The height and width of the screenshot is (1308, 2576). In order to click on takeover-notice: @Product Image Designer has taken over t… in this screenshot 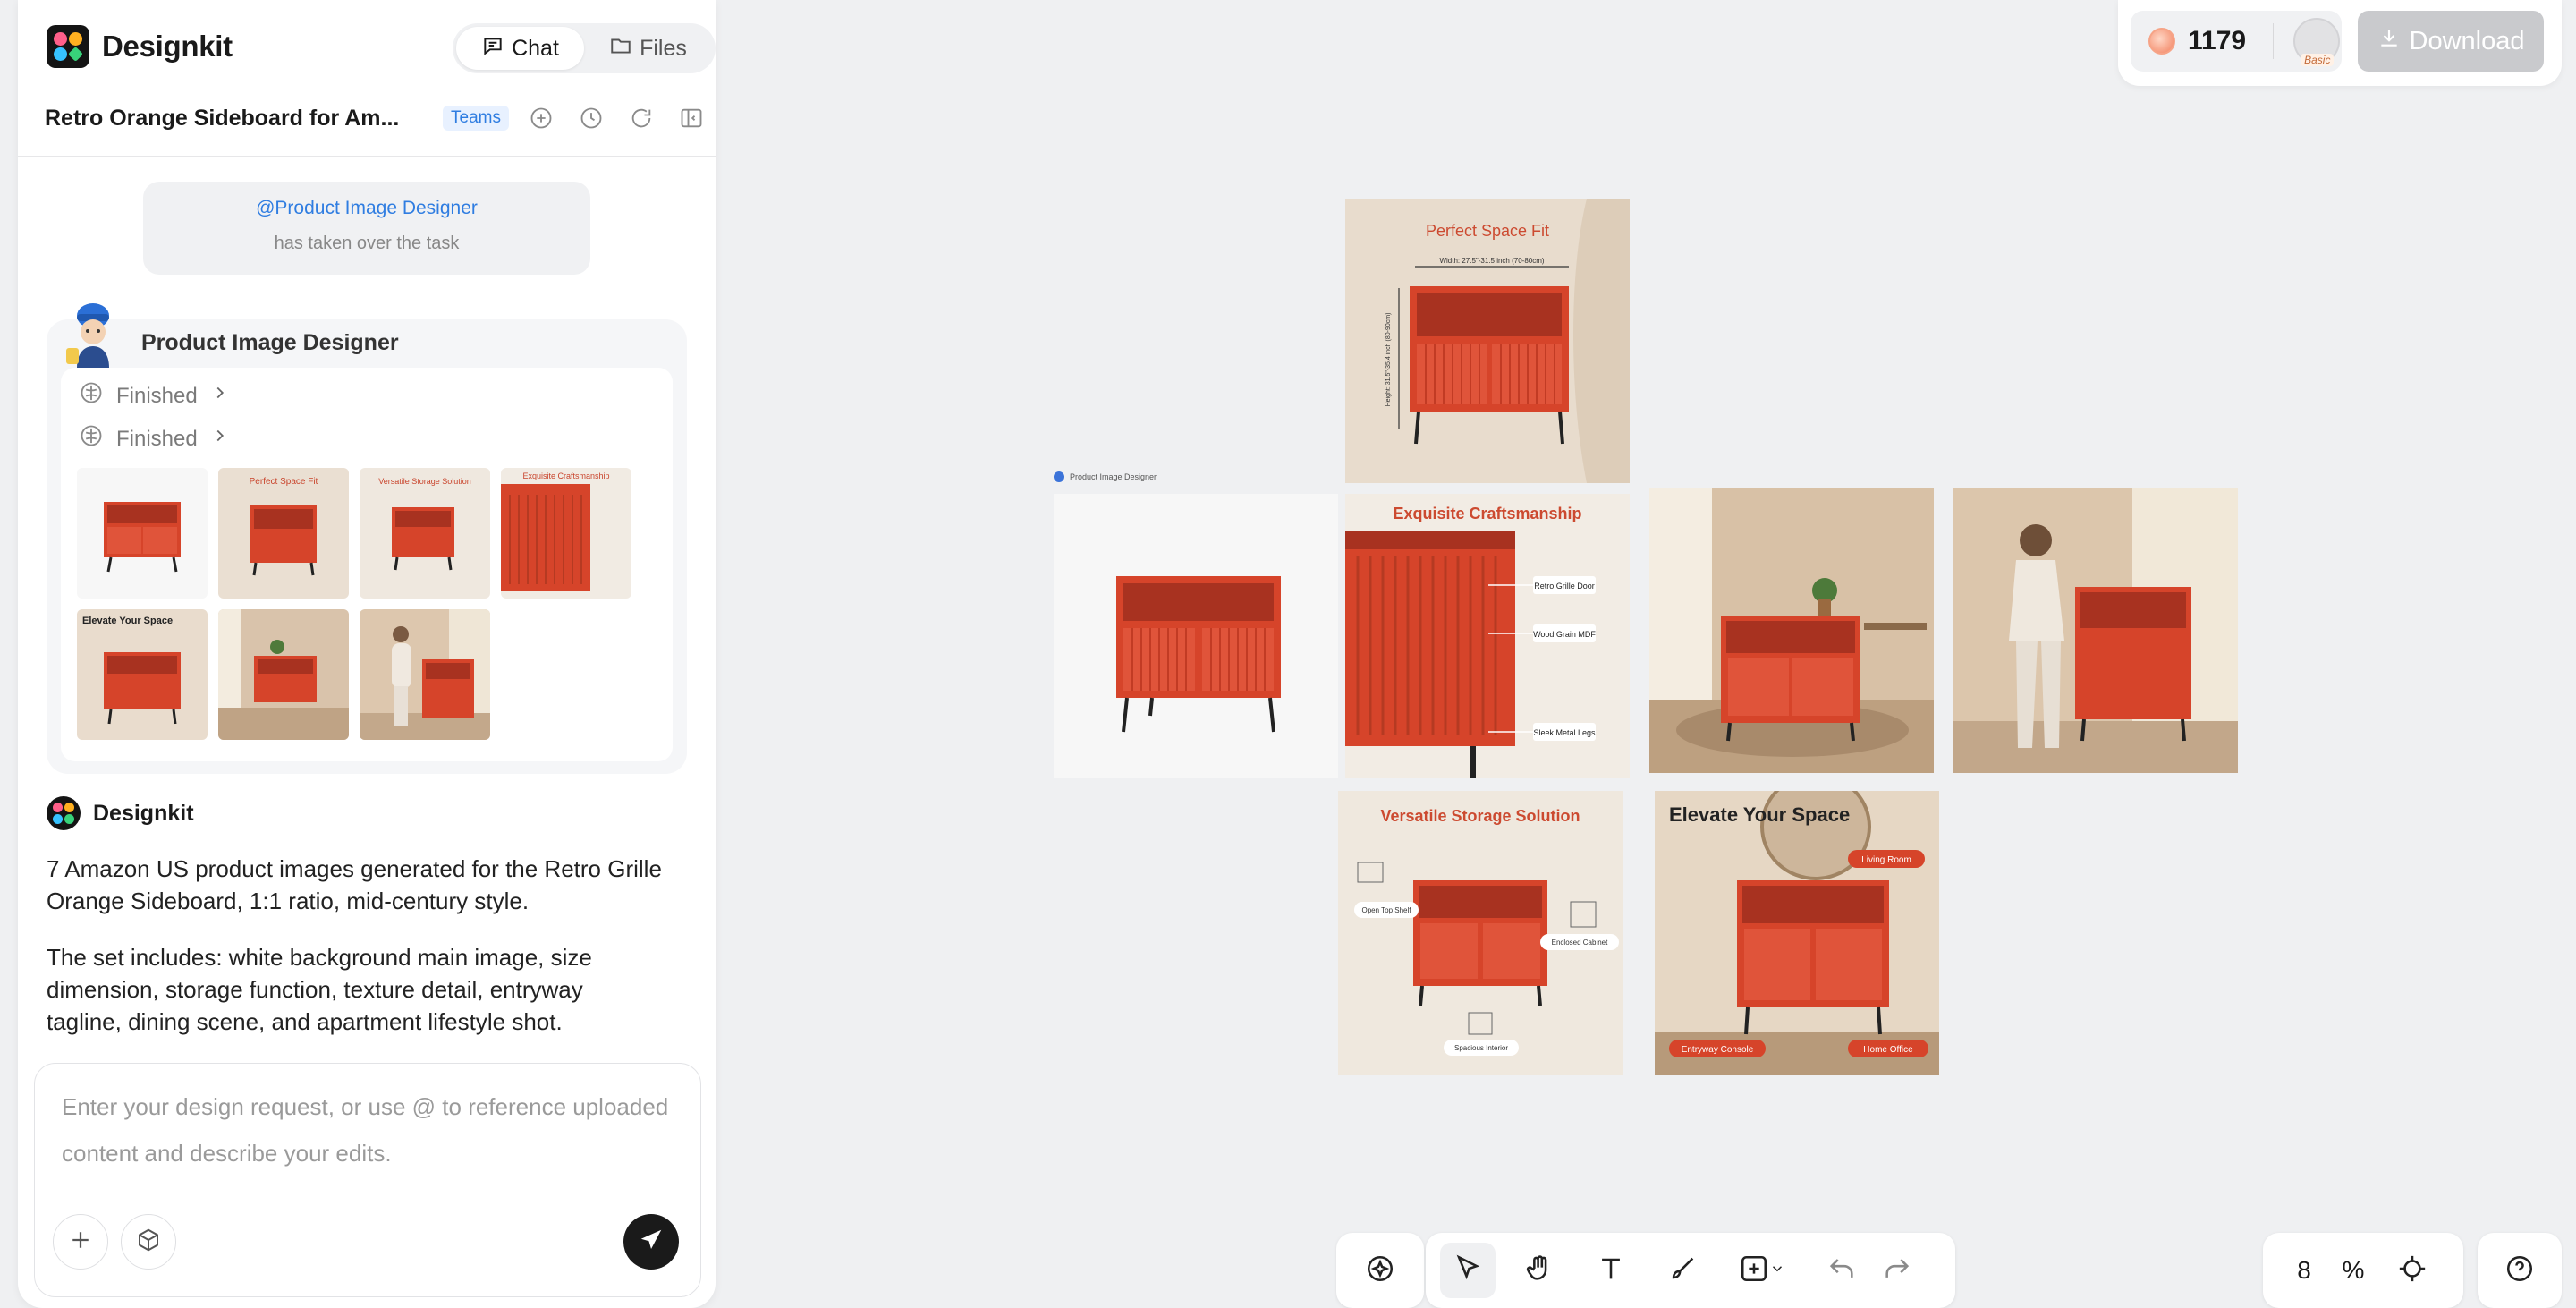, I will do `click(366, 228)`.